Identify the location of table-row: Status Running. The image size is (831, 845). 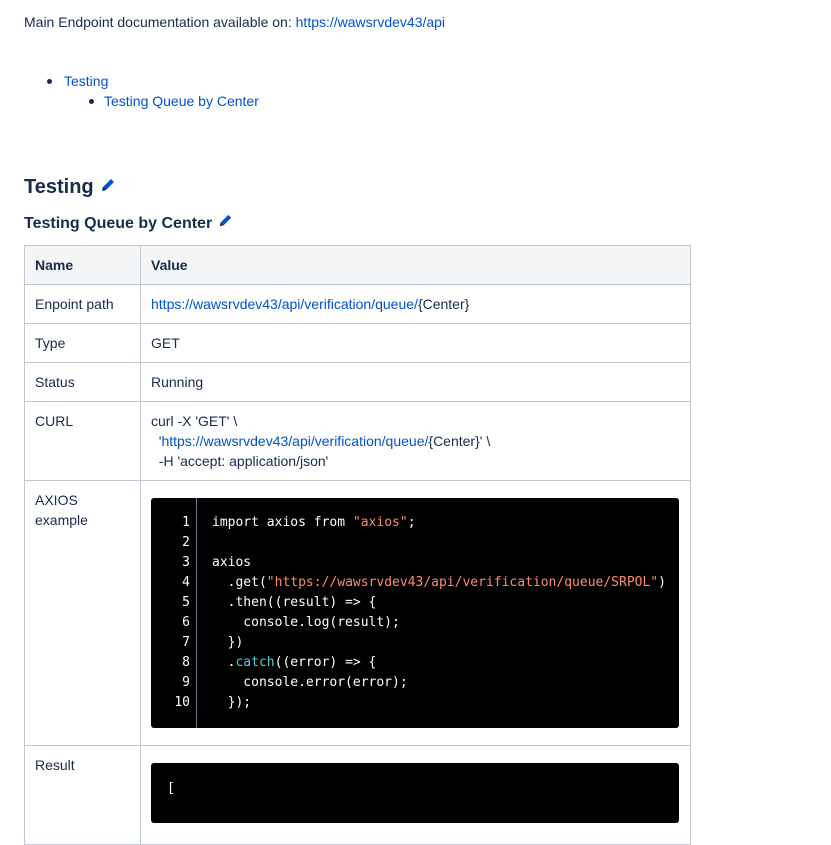
(357, 382).